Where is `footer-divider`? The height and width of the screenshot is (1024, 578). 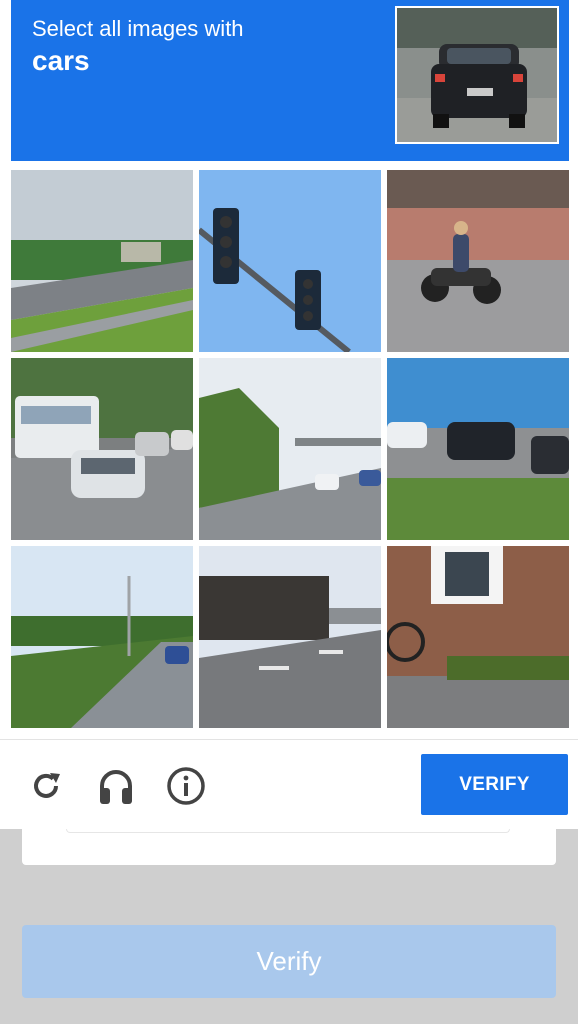
footer-divider is located at coordinates (289, 739).